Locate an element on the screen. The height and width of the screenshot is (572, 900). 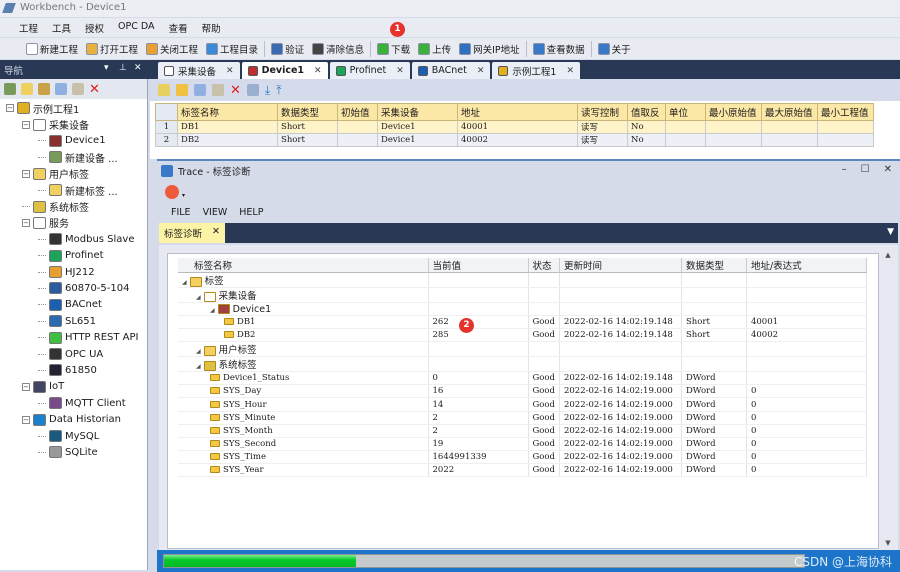
menu-item: OPC DA is located at coordinates (136, 29).